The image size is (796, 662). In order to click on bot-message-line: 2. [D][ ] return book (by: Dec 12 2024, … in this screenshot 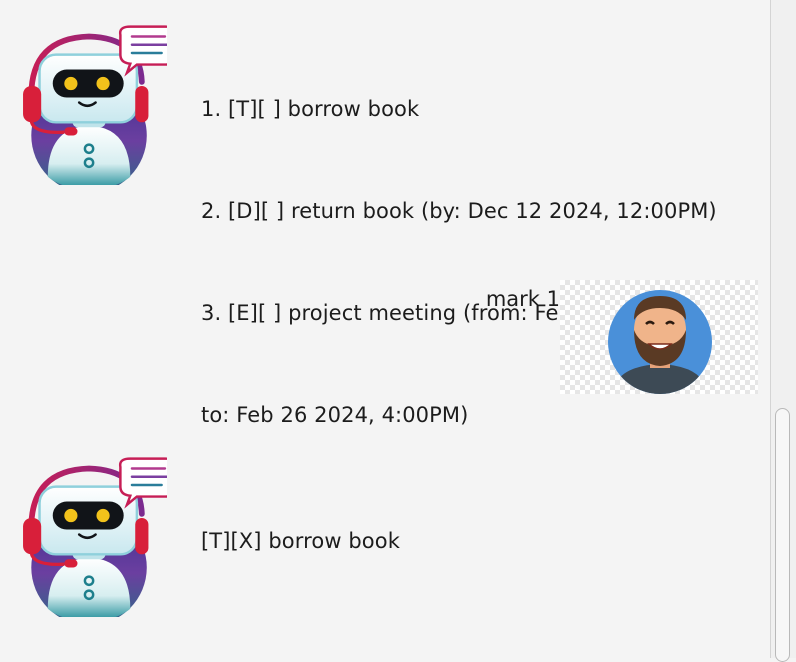, I will do `click(459, 211)`.